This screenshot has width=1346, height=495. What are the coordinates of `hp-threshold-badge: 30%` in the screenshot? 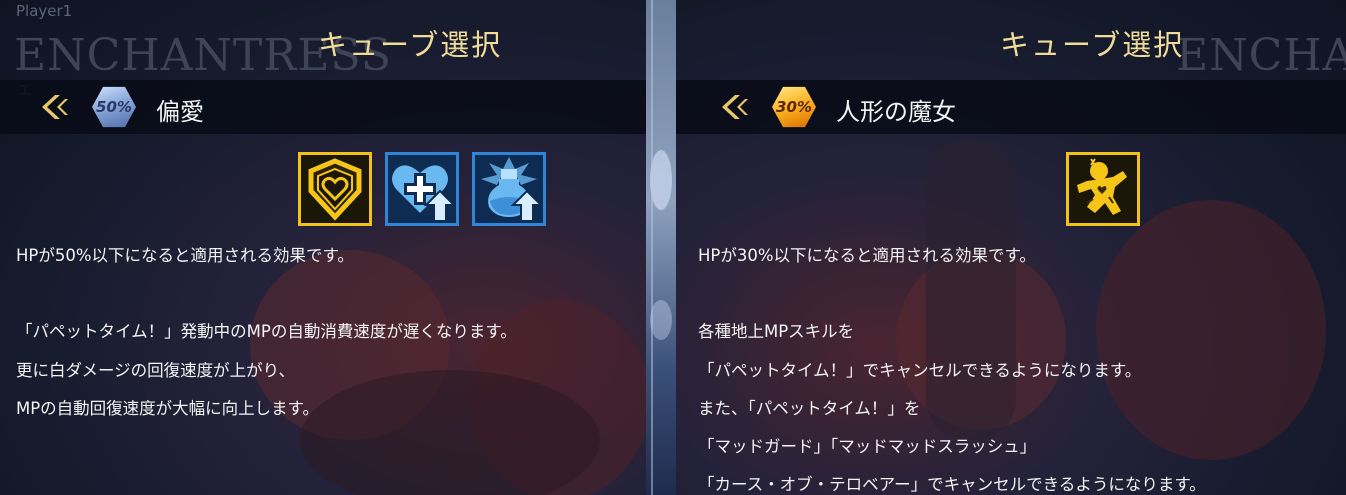 It's located at (794, 107).